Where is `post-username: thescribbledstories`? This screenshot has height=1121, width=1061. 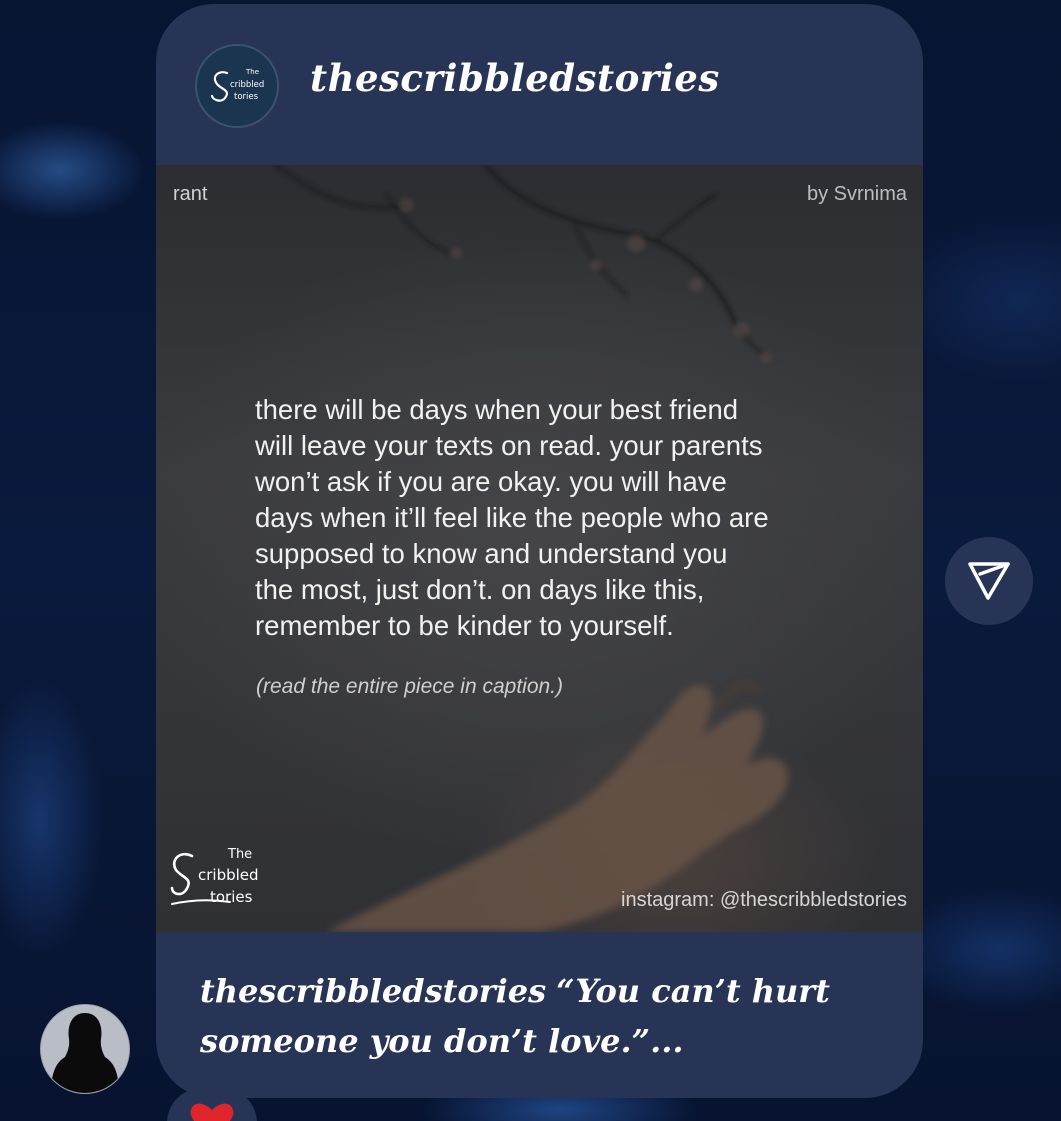 post-username: thescribbledstories is located at coordinates (515, 78).